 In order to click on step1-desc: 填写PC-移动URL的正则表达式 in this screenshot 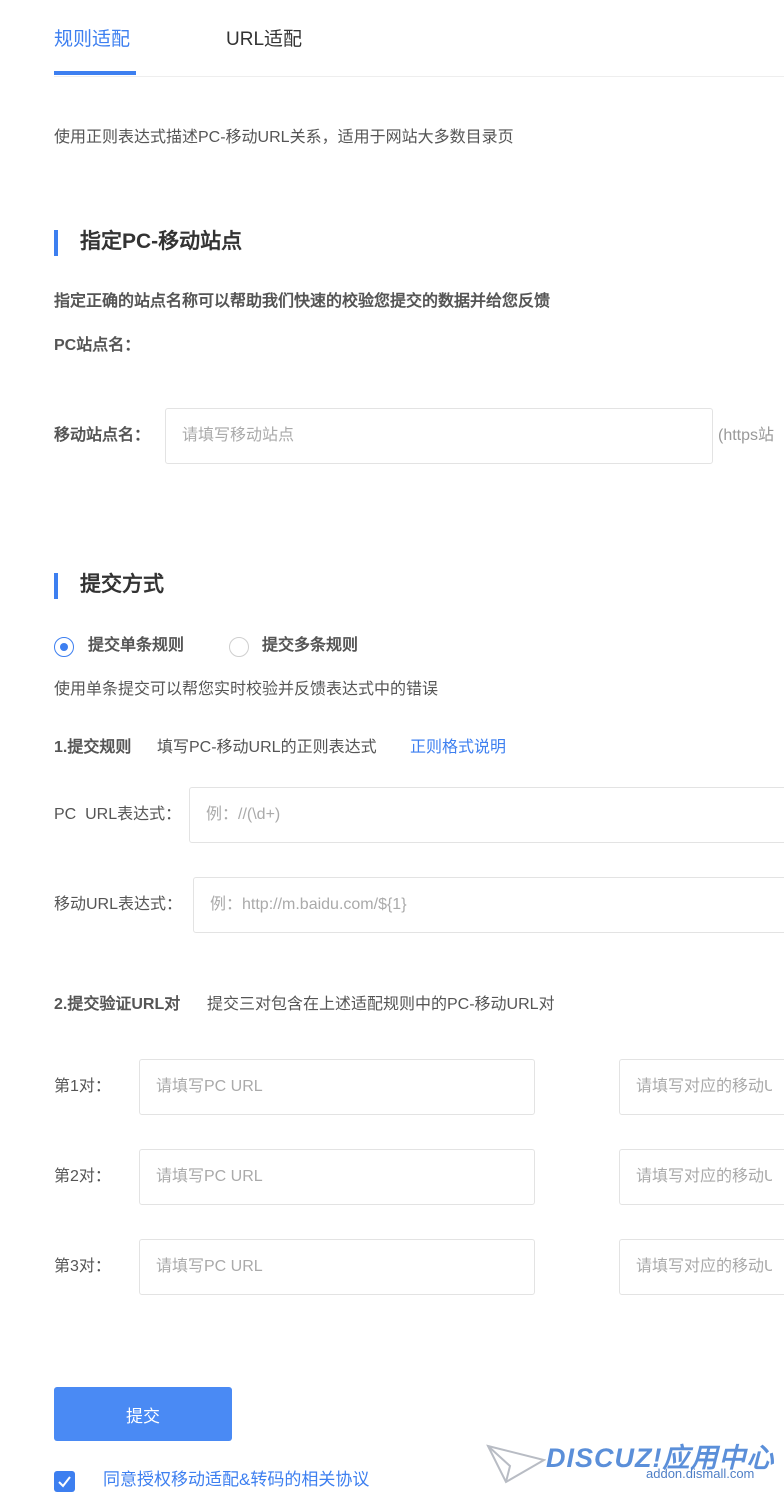, I will do `click(267, 747)`.